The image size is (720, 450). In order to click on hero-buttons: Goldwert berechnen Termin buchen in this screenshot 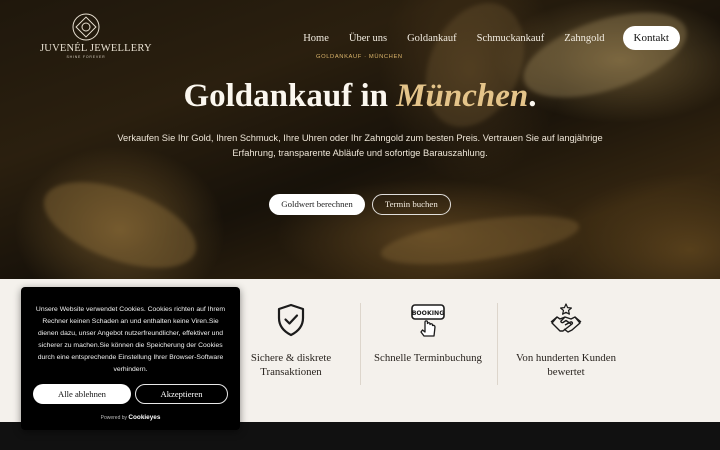, I will do `click(360, 204)`.